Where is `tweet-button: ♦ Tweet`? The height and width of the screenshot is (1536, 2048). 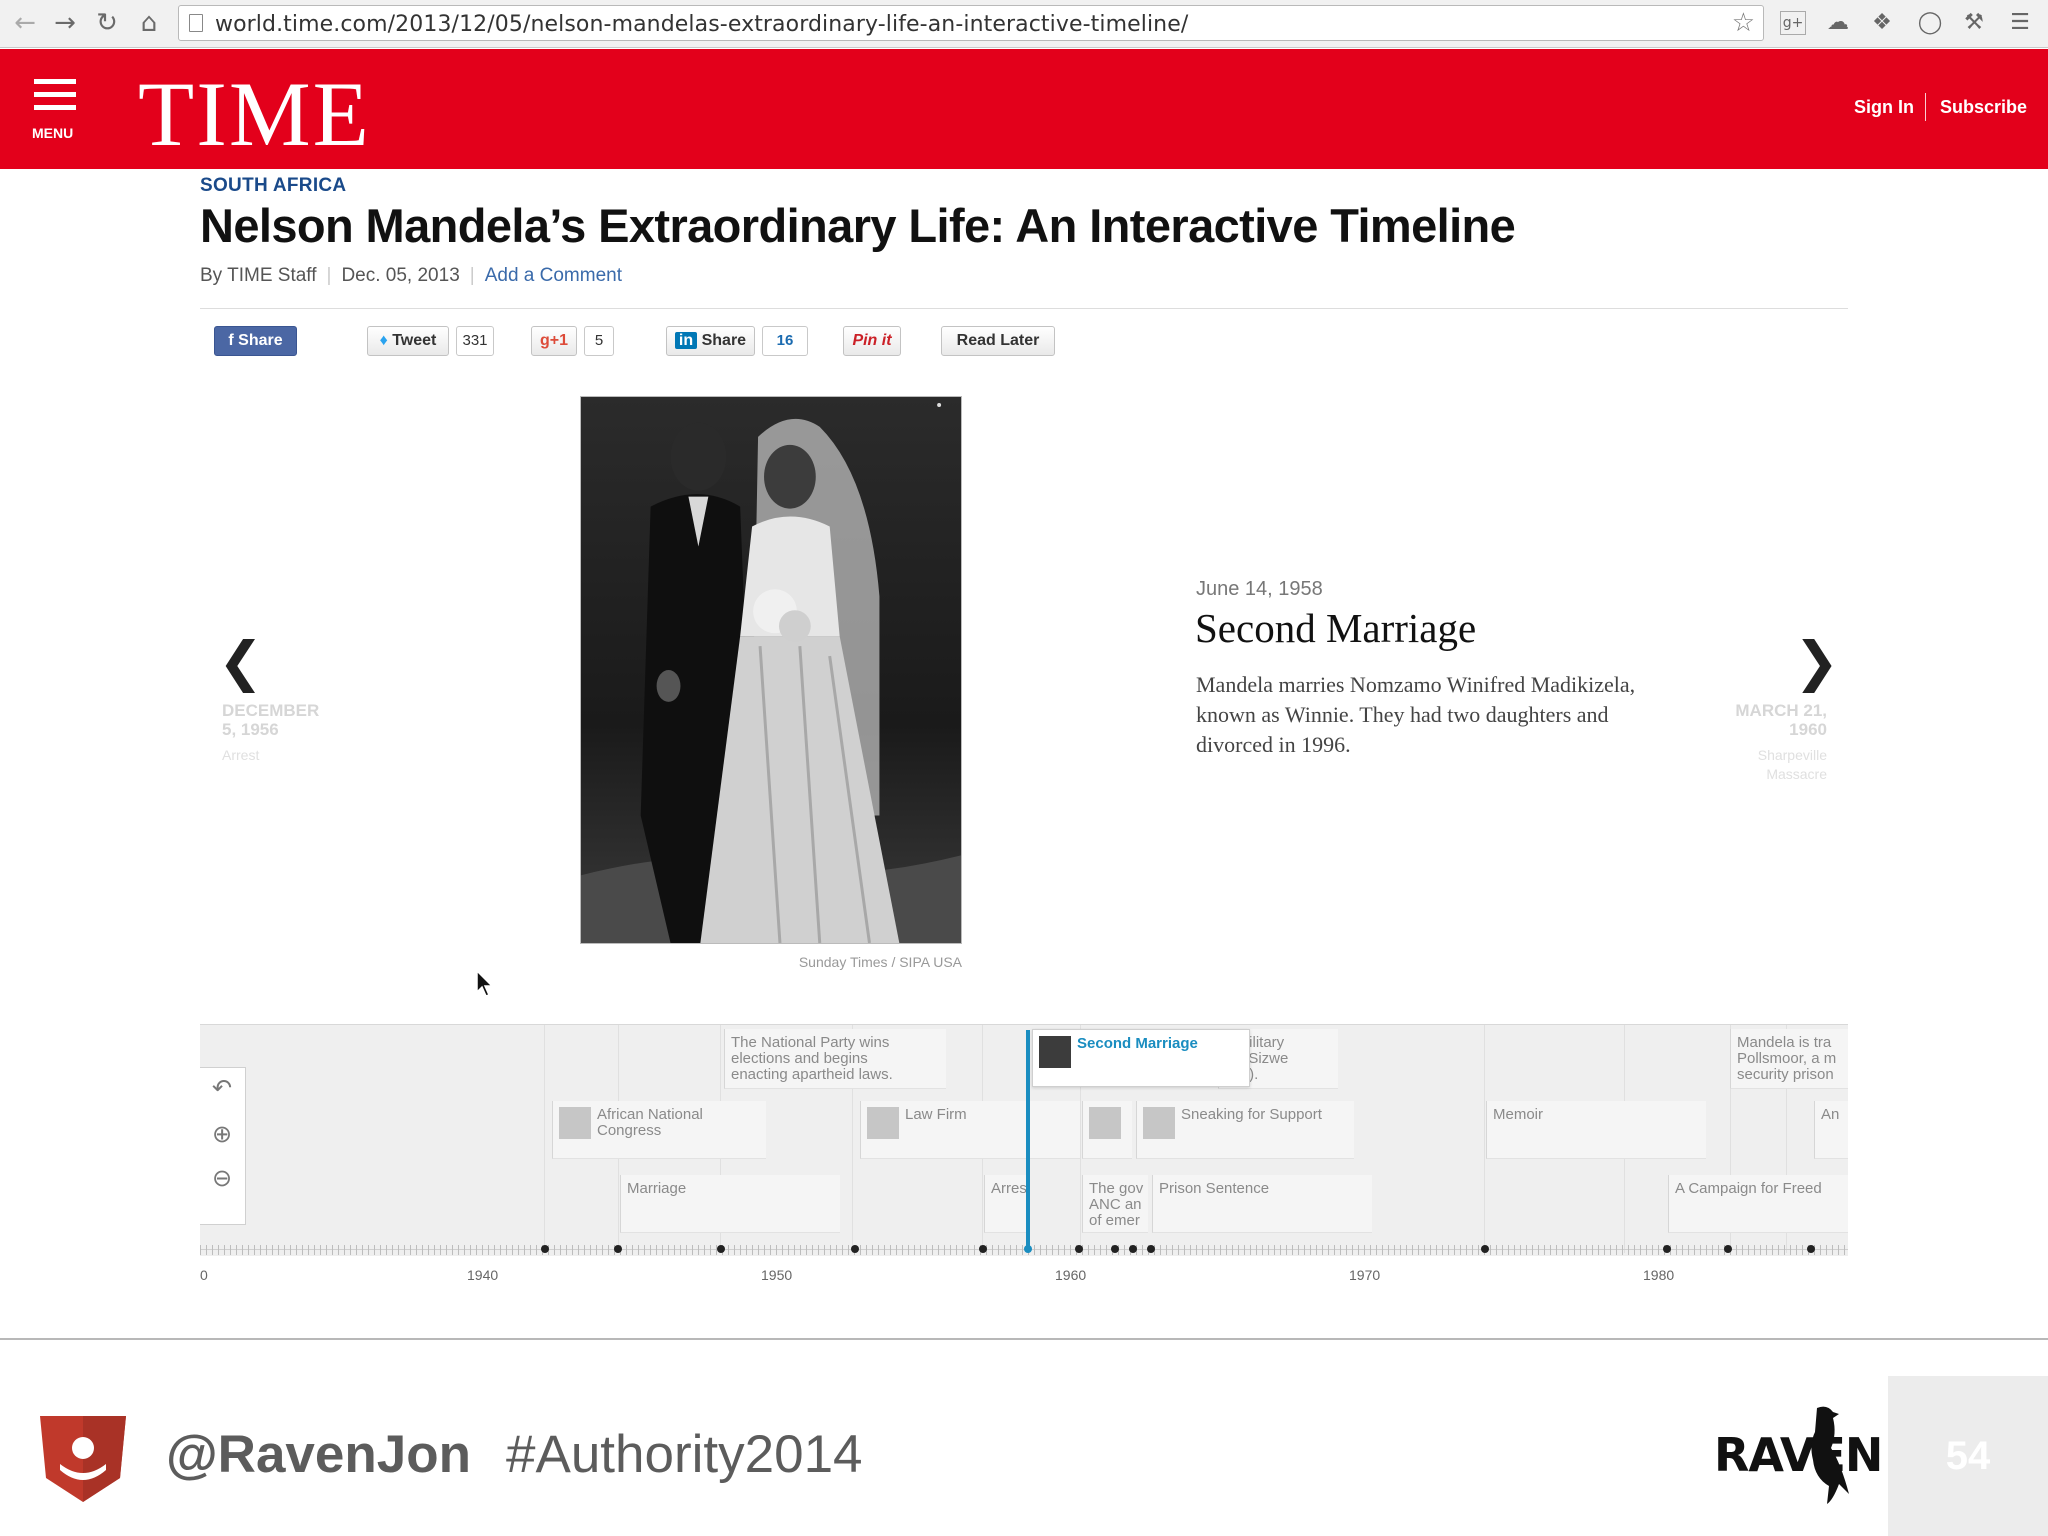 tweet-button: ♦ Tweet is located at coordinates (408, 341).